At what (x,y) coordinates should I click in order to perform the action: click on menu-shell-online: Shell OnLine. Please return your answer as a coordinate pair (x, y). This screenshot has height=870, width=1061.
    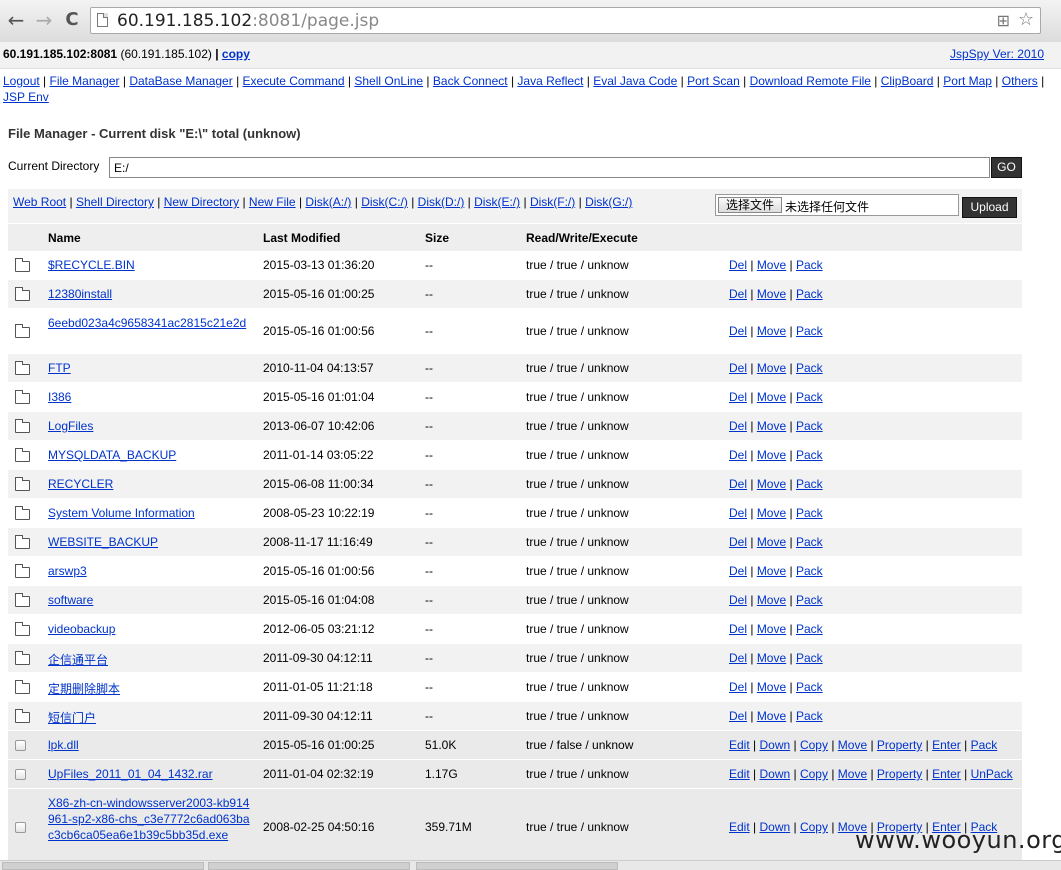
    Looking at the image, I should click on (388, 81).